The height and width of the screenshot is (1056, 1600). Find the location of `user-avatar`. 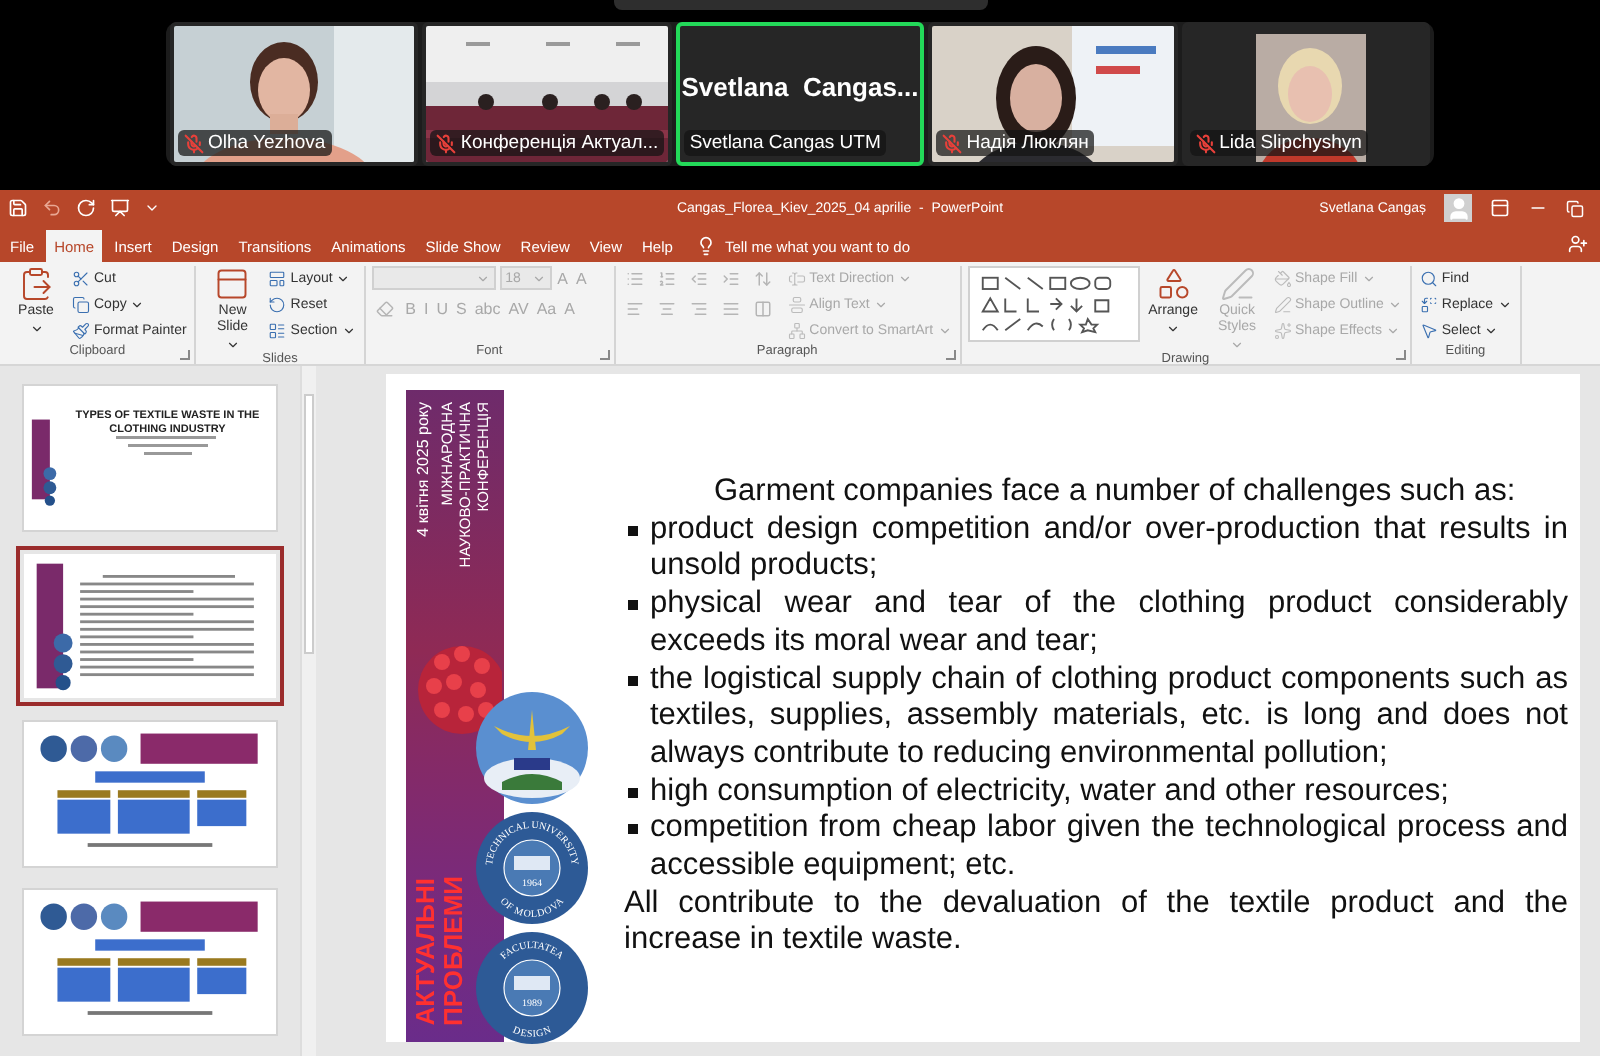

user-avatar is located at coordinates (1458, 208).